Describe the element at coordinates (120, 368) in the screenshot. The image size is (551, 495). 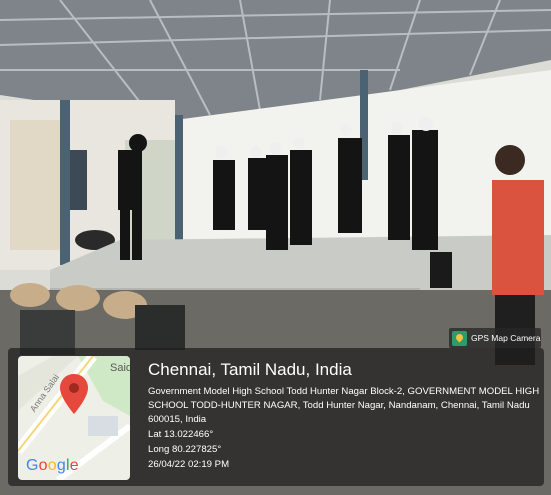
I see `map-street-label: Saidape` at that location.